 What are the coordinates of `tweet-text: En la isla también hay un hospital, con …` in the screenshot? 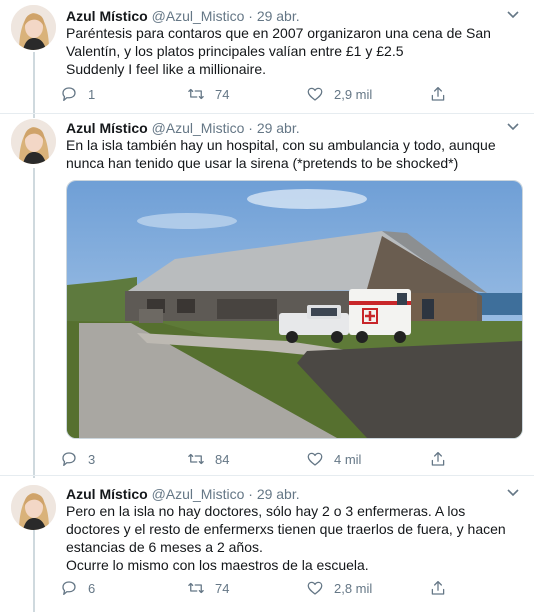 It's located at (283, 154).